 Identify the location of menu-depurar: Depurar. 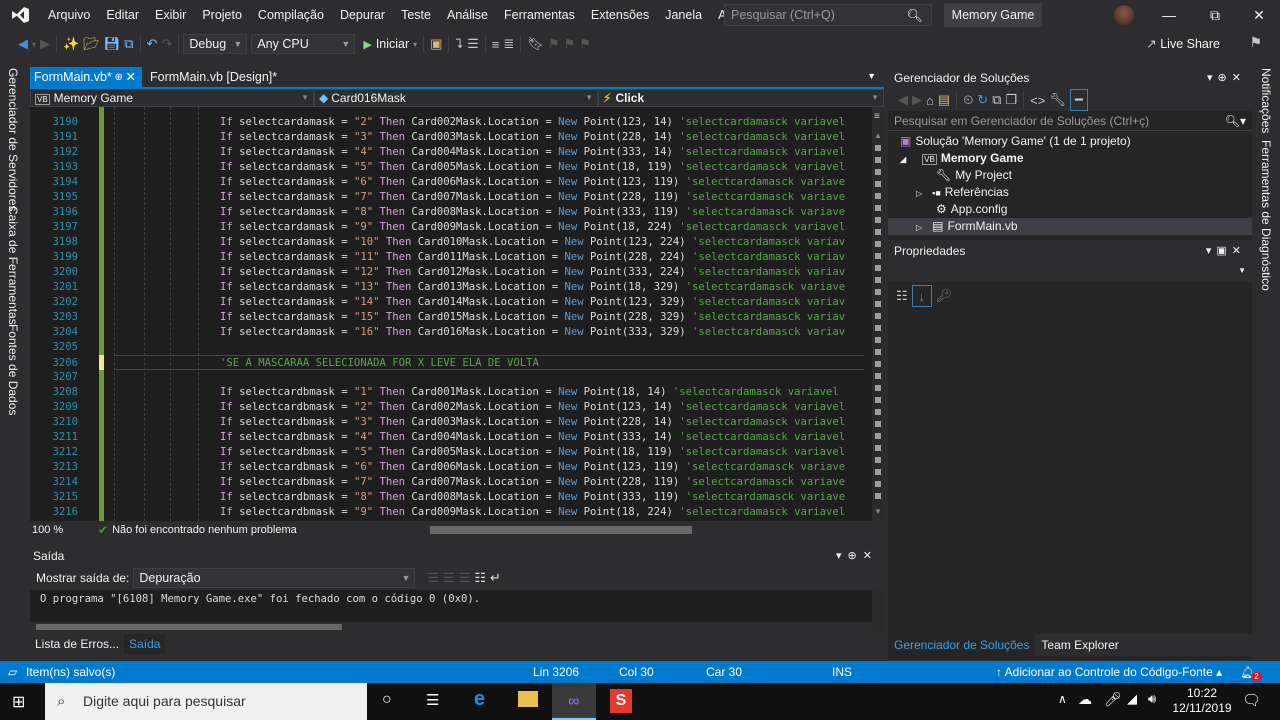
(362, 15).